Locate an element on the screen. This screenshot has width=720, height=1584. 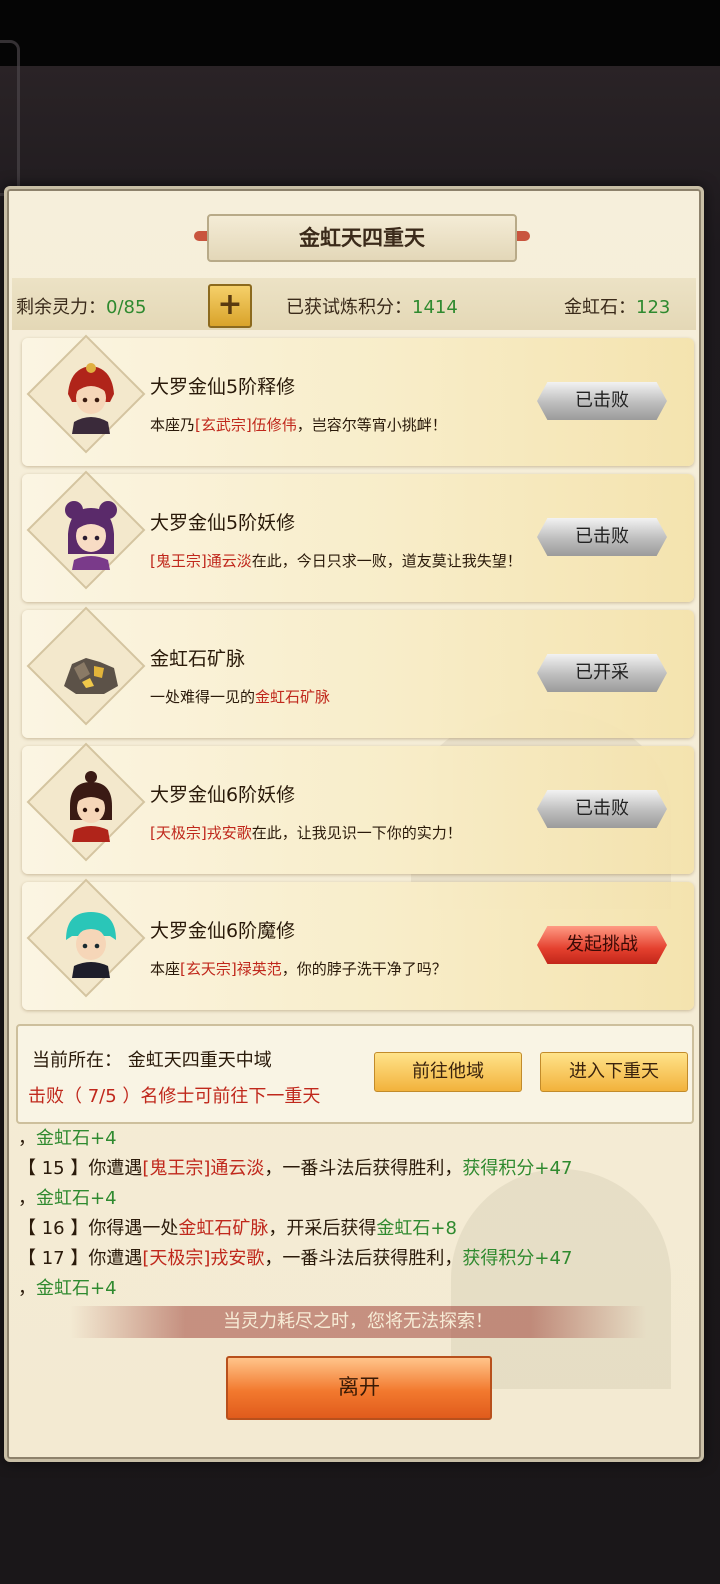
encounter-name: 大罗金仙6阶妖修 is located at coordinates (223, 795).